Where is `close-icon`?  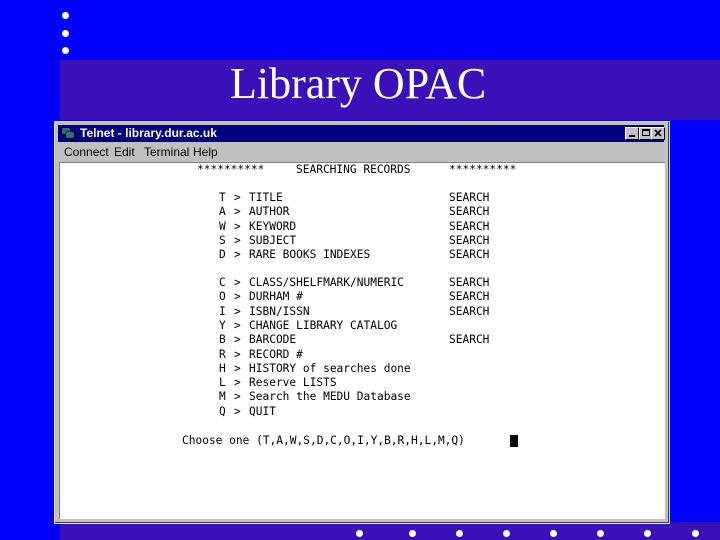 close-icon is located at coordinates (658, 133).